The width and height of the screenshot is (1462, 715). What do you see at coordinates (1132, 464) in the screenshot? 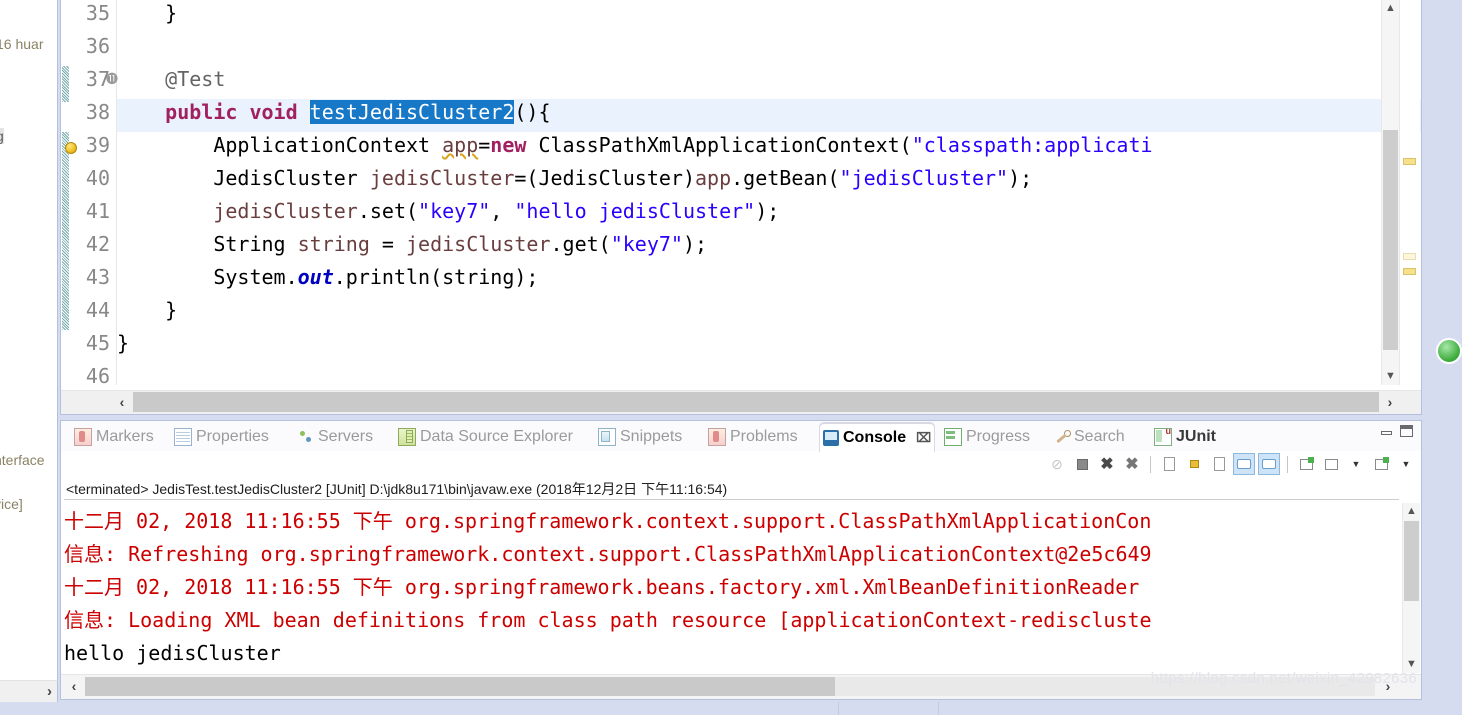
I see `remove-all-launches-icon: ✖` at bounding box center [1132, 464].